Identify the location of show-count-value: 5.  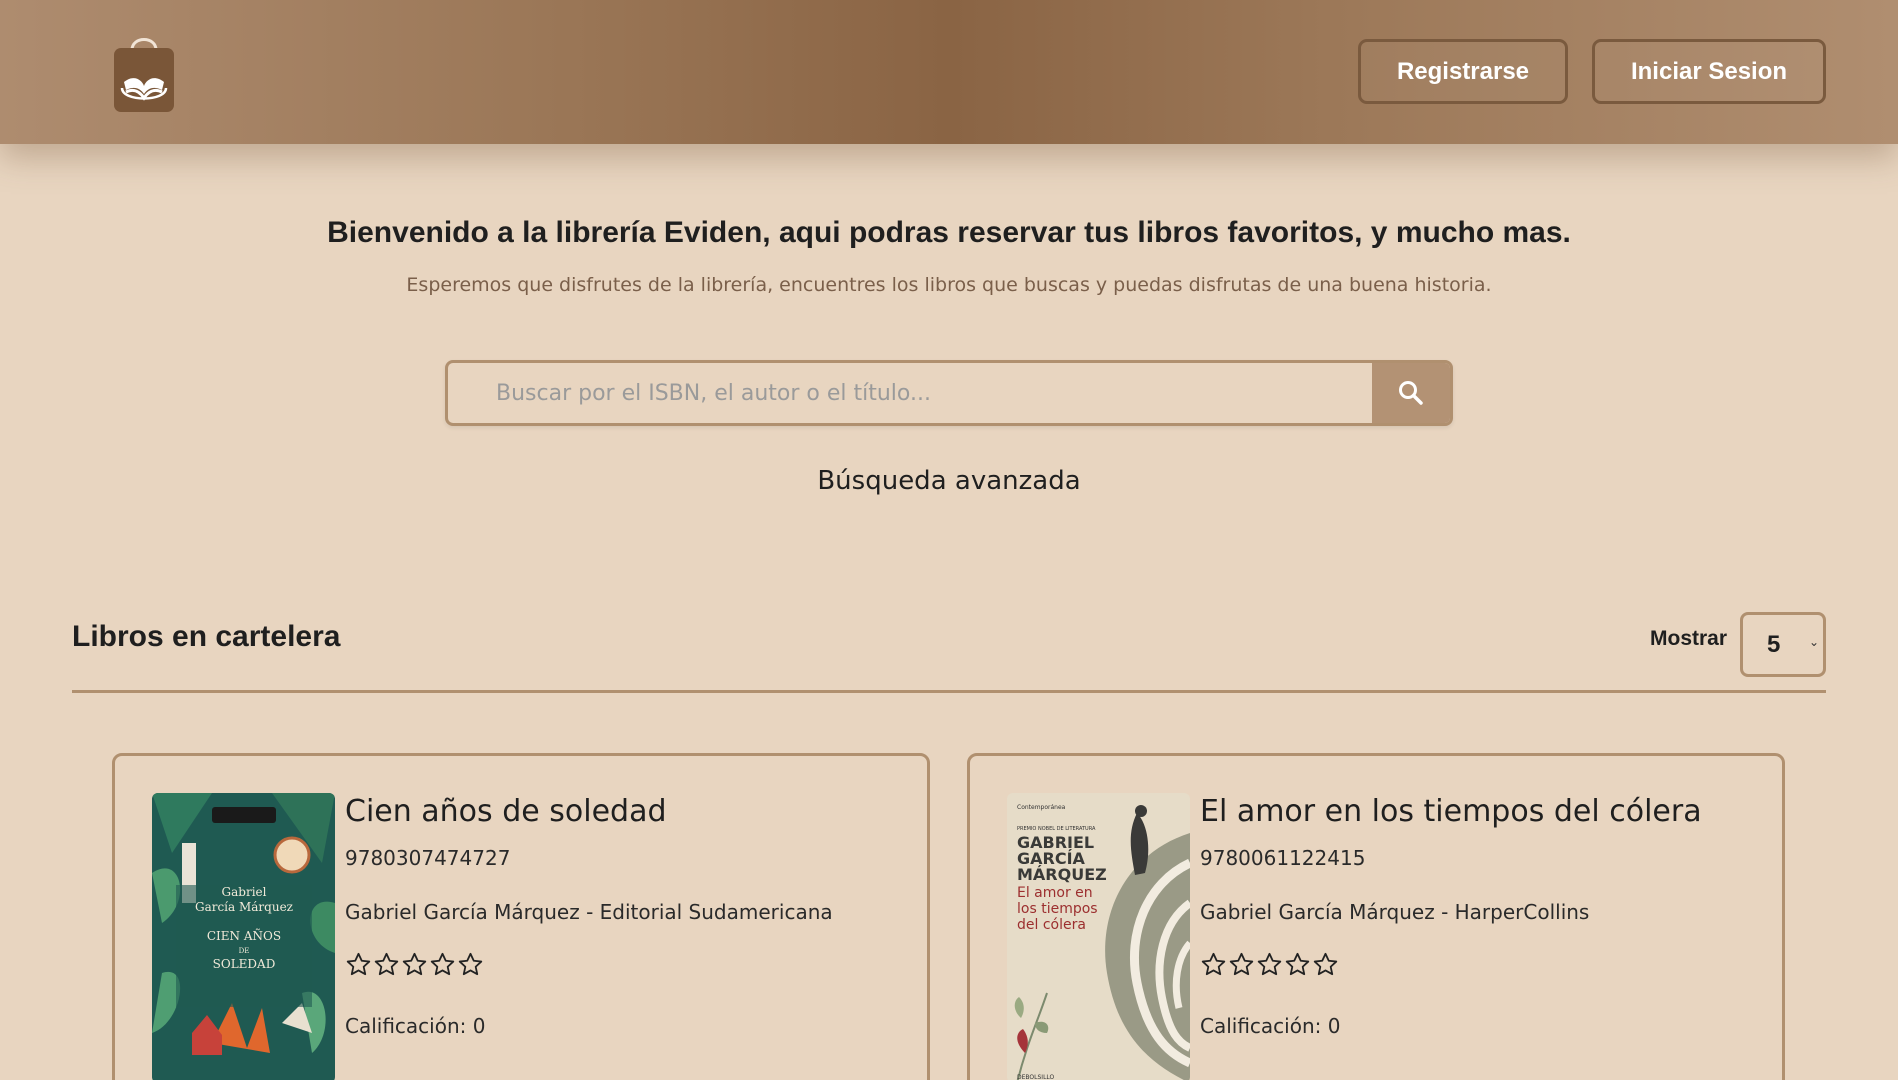
(1774, 644).